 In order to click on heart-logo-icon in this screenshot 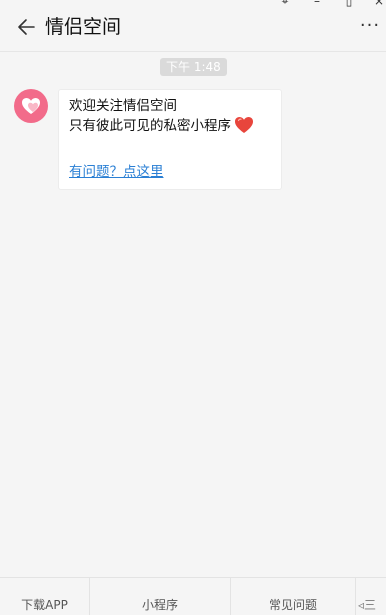, I will do `click(31, 106)`.